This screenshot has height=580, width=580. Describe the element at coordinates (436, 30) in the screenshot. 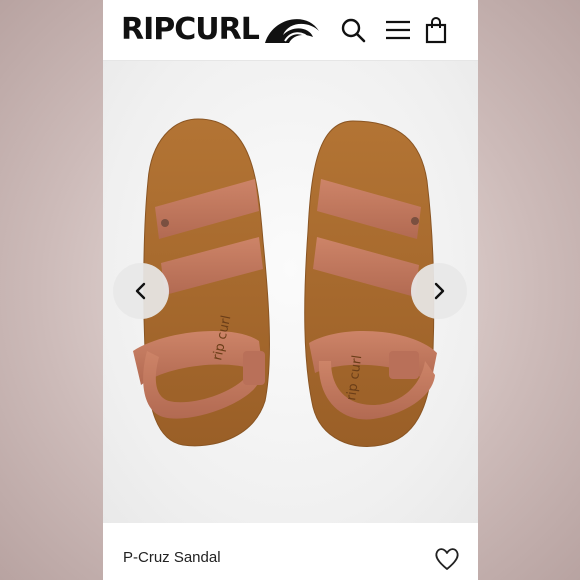

I see `shopping-bag-icon` at that location.